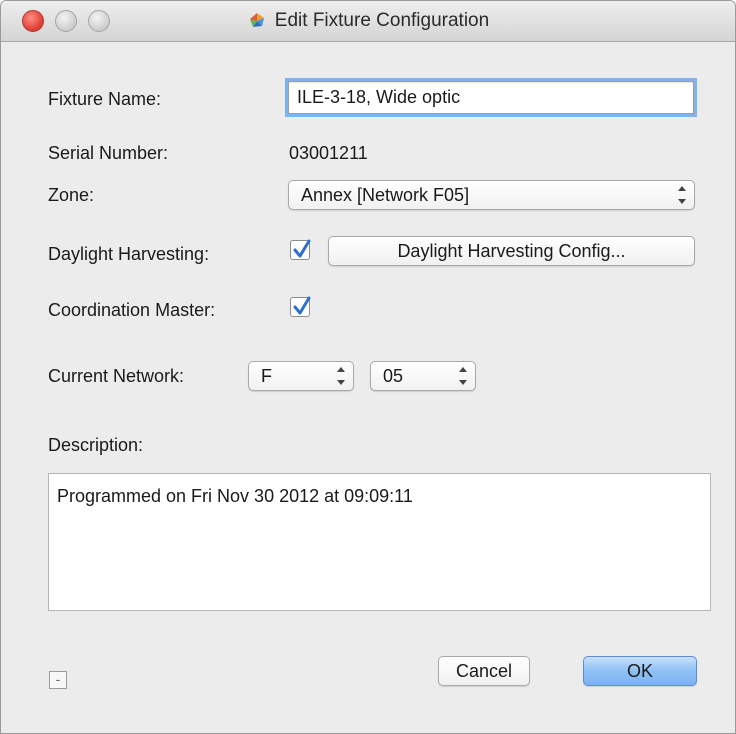 The height and width of the screenshot is (734, 736). I want to click on daylight-harvesting-checkbox, so click(300, 249).